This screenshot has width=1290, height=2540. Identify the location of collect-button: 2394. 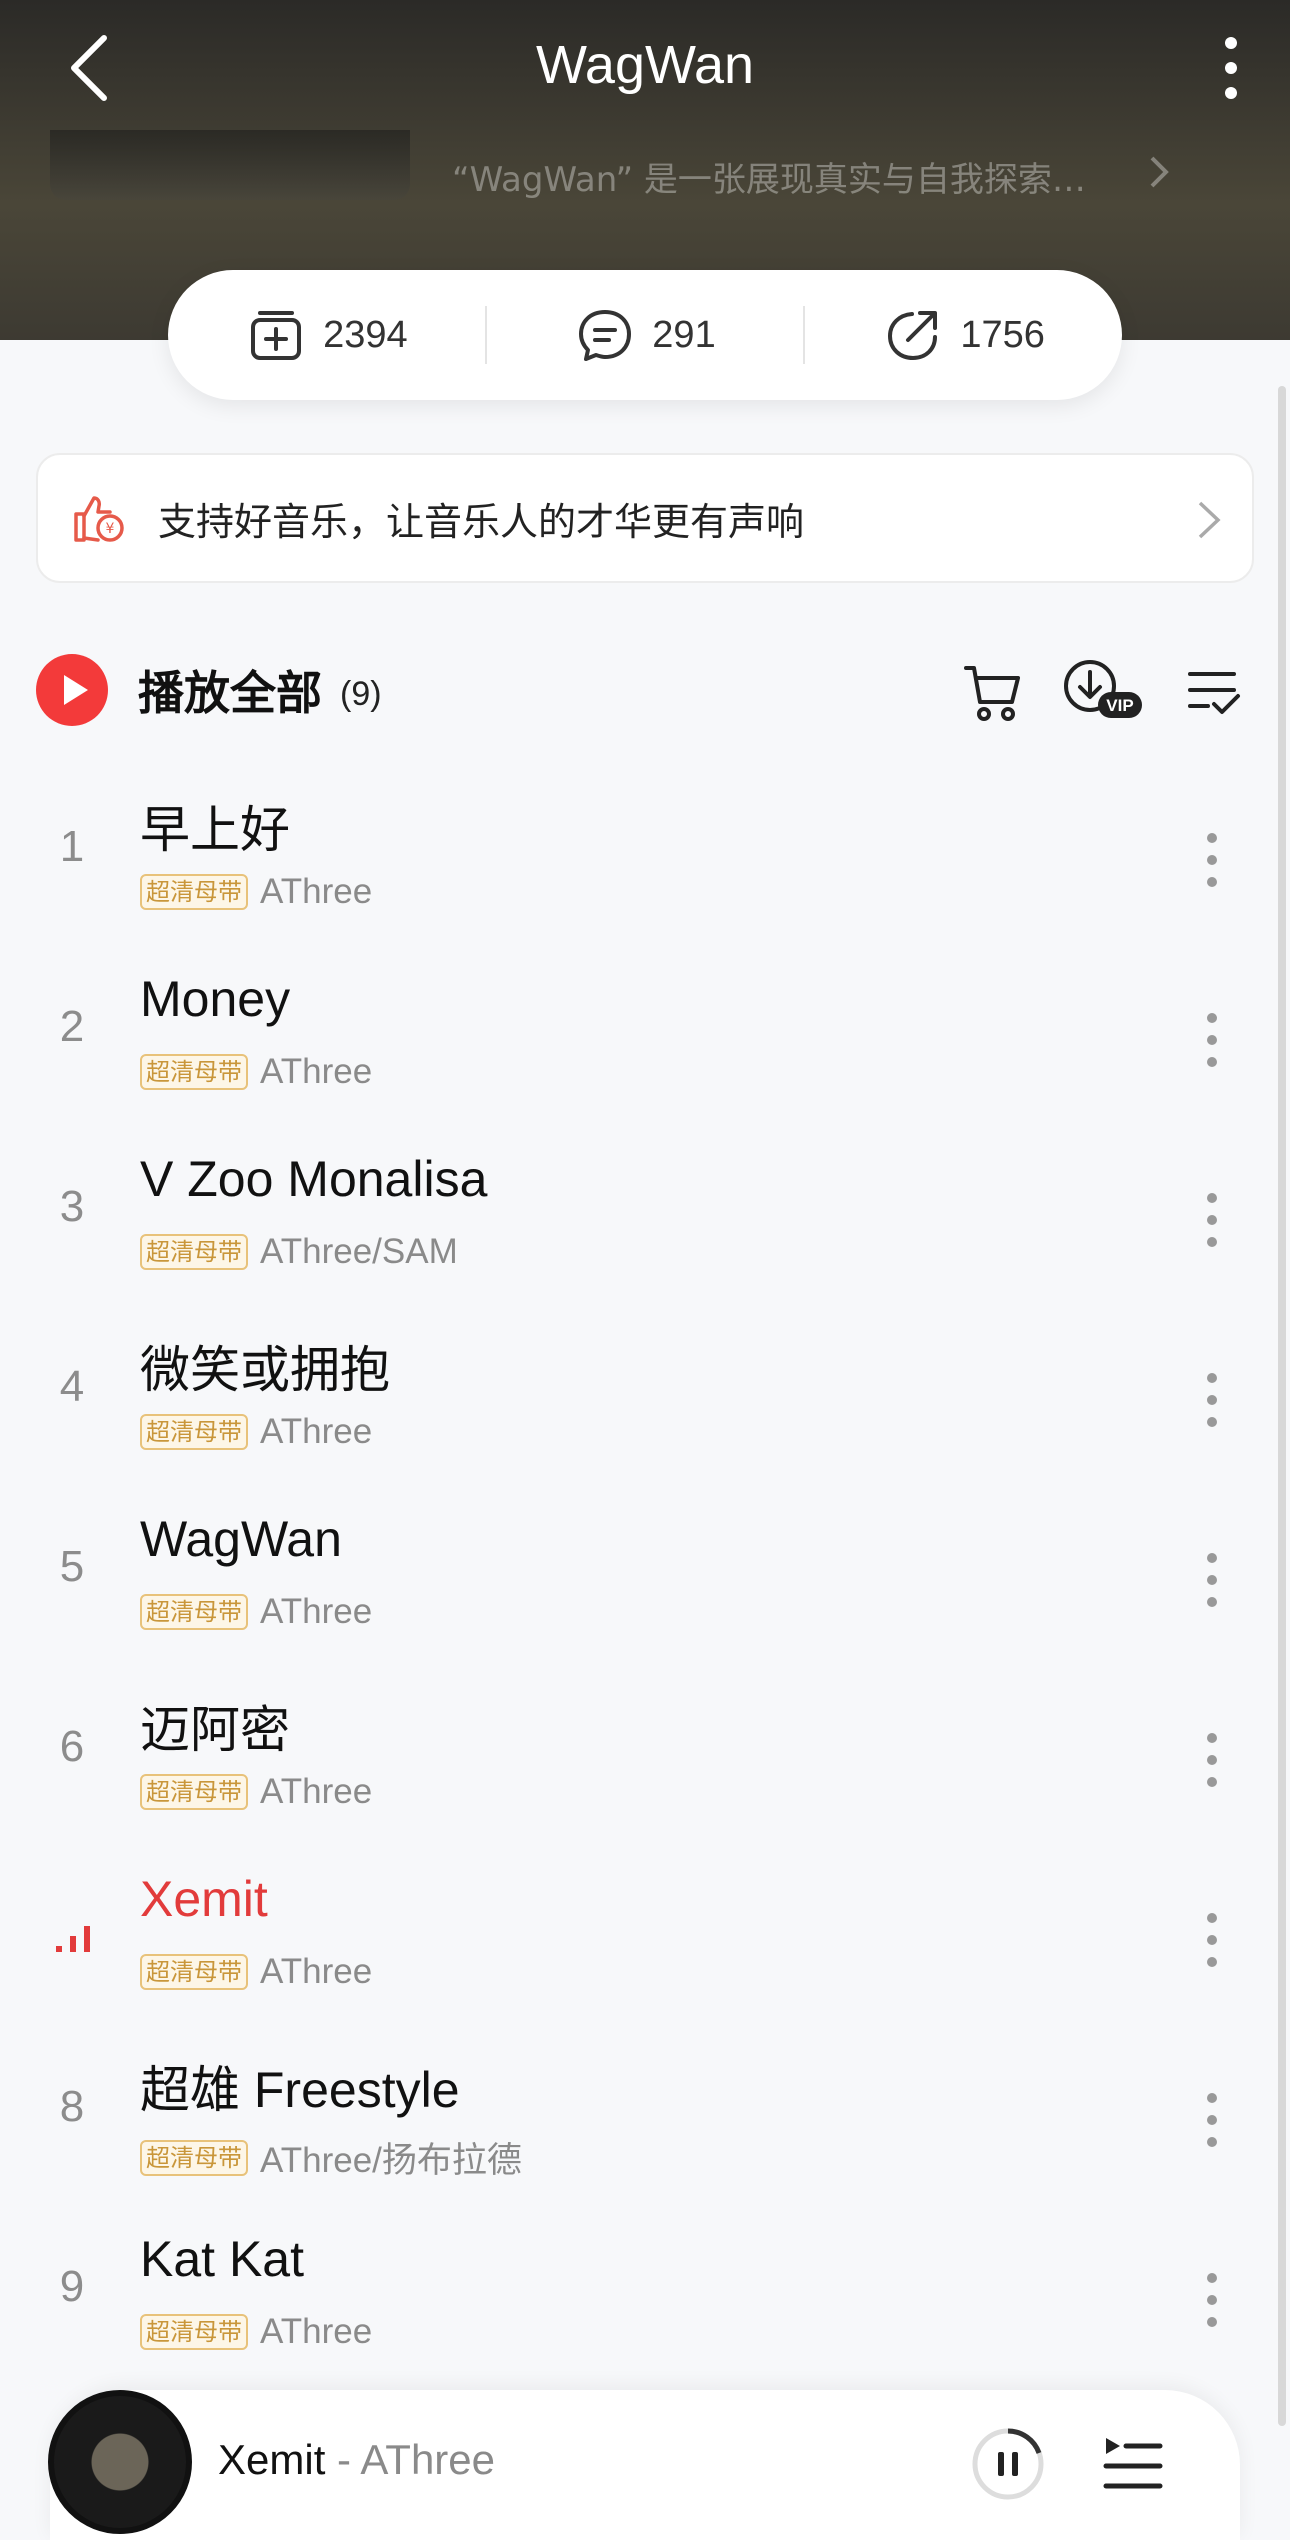
(326, 335).